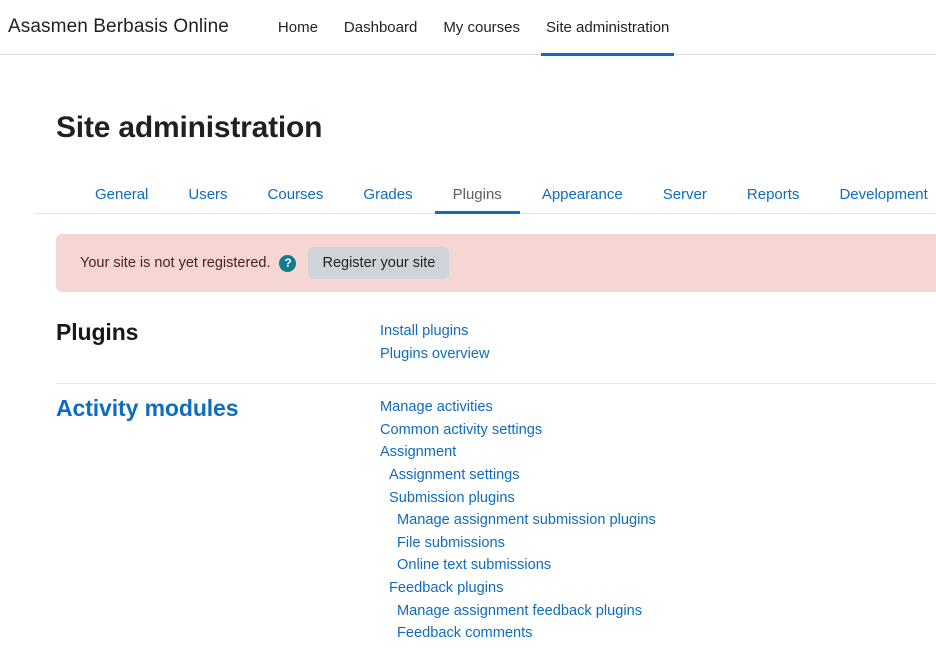 Image resolution: width=936 pixels, height=662 pixels. I want to click on register-your-site-button: Register your site, so click(379, 263).